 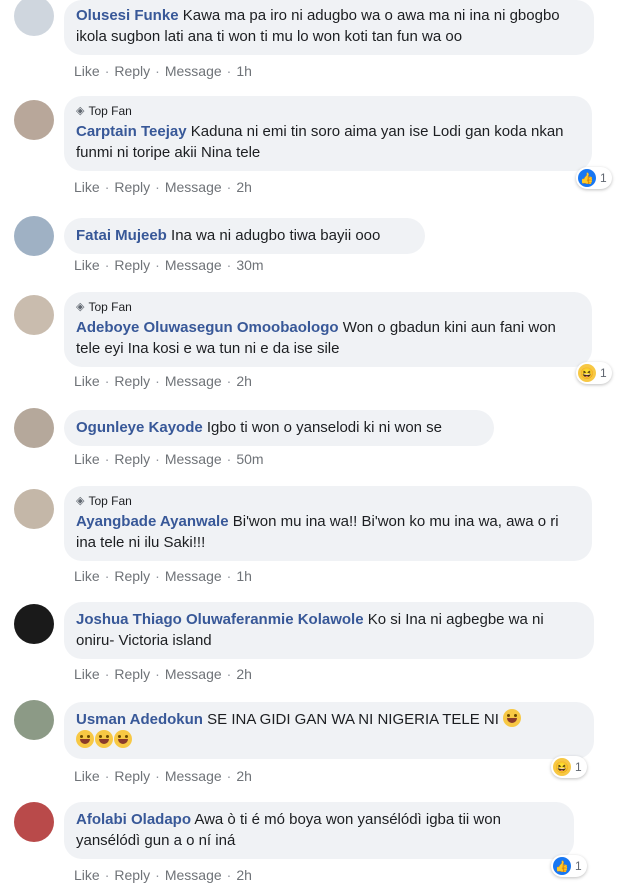 What do you see at coordinates (139, 427) in the screenshot?
I see `commenter-name: Ogunleye Kayode` at bounding box center [139, 427].